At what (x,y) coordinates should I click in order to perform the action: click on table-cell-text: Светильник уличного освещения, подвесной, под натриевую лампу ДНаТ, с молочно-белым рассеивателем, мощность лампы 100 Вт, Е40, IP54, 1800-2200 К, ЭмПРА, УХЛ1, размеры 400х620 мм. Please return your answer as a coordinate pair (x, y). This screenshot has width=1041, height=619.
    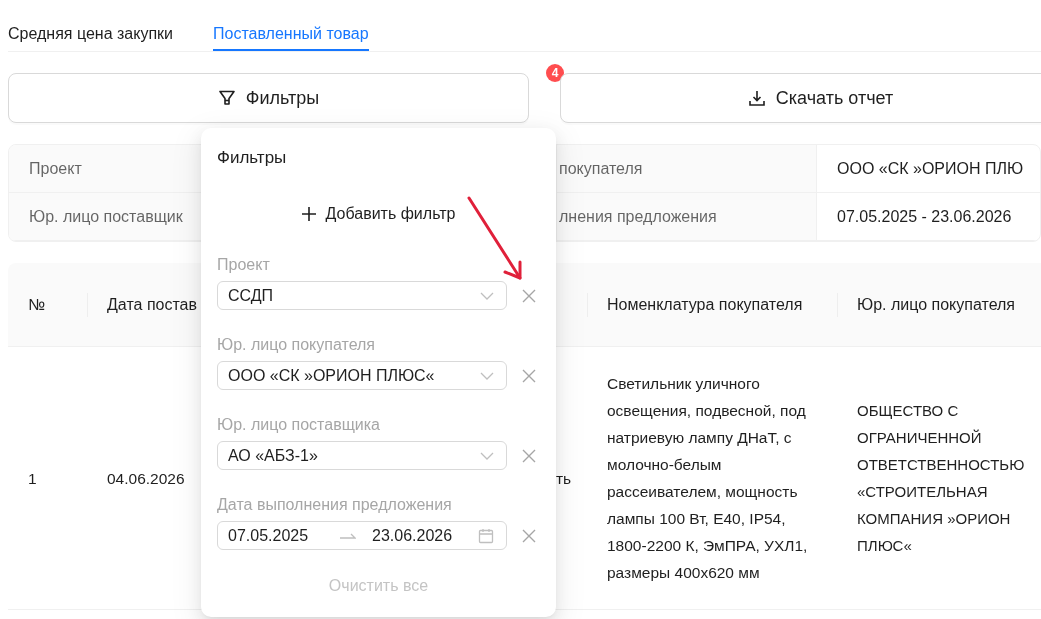
    Looking at the image, I should click on (708, 478).